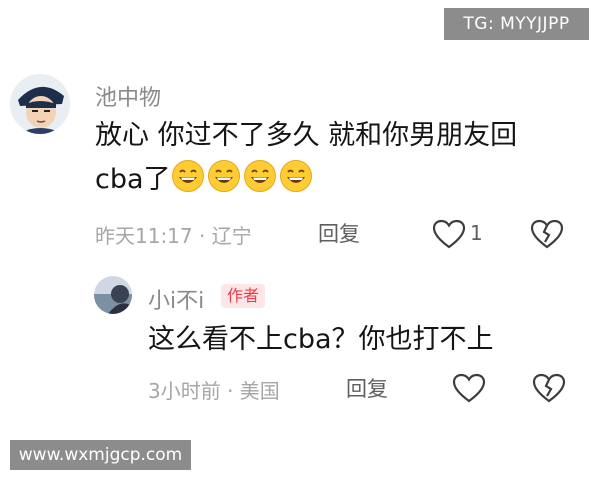 The height and width of the screenshot is (480, 600). I want to click on reply-reply-button: 回复, so click(367, 388).